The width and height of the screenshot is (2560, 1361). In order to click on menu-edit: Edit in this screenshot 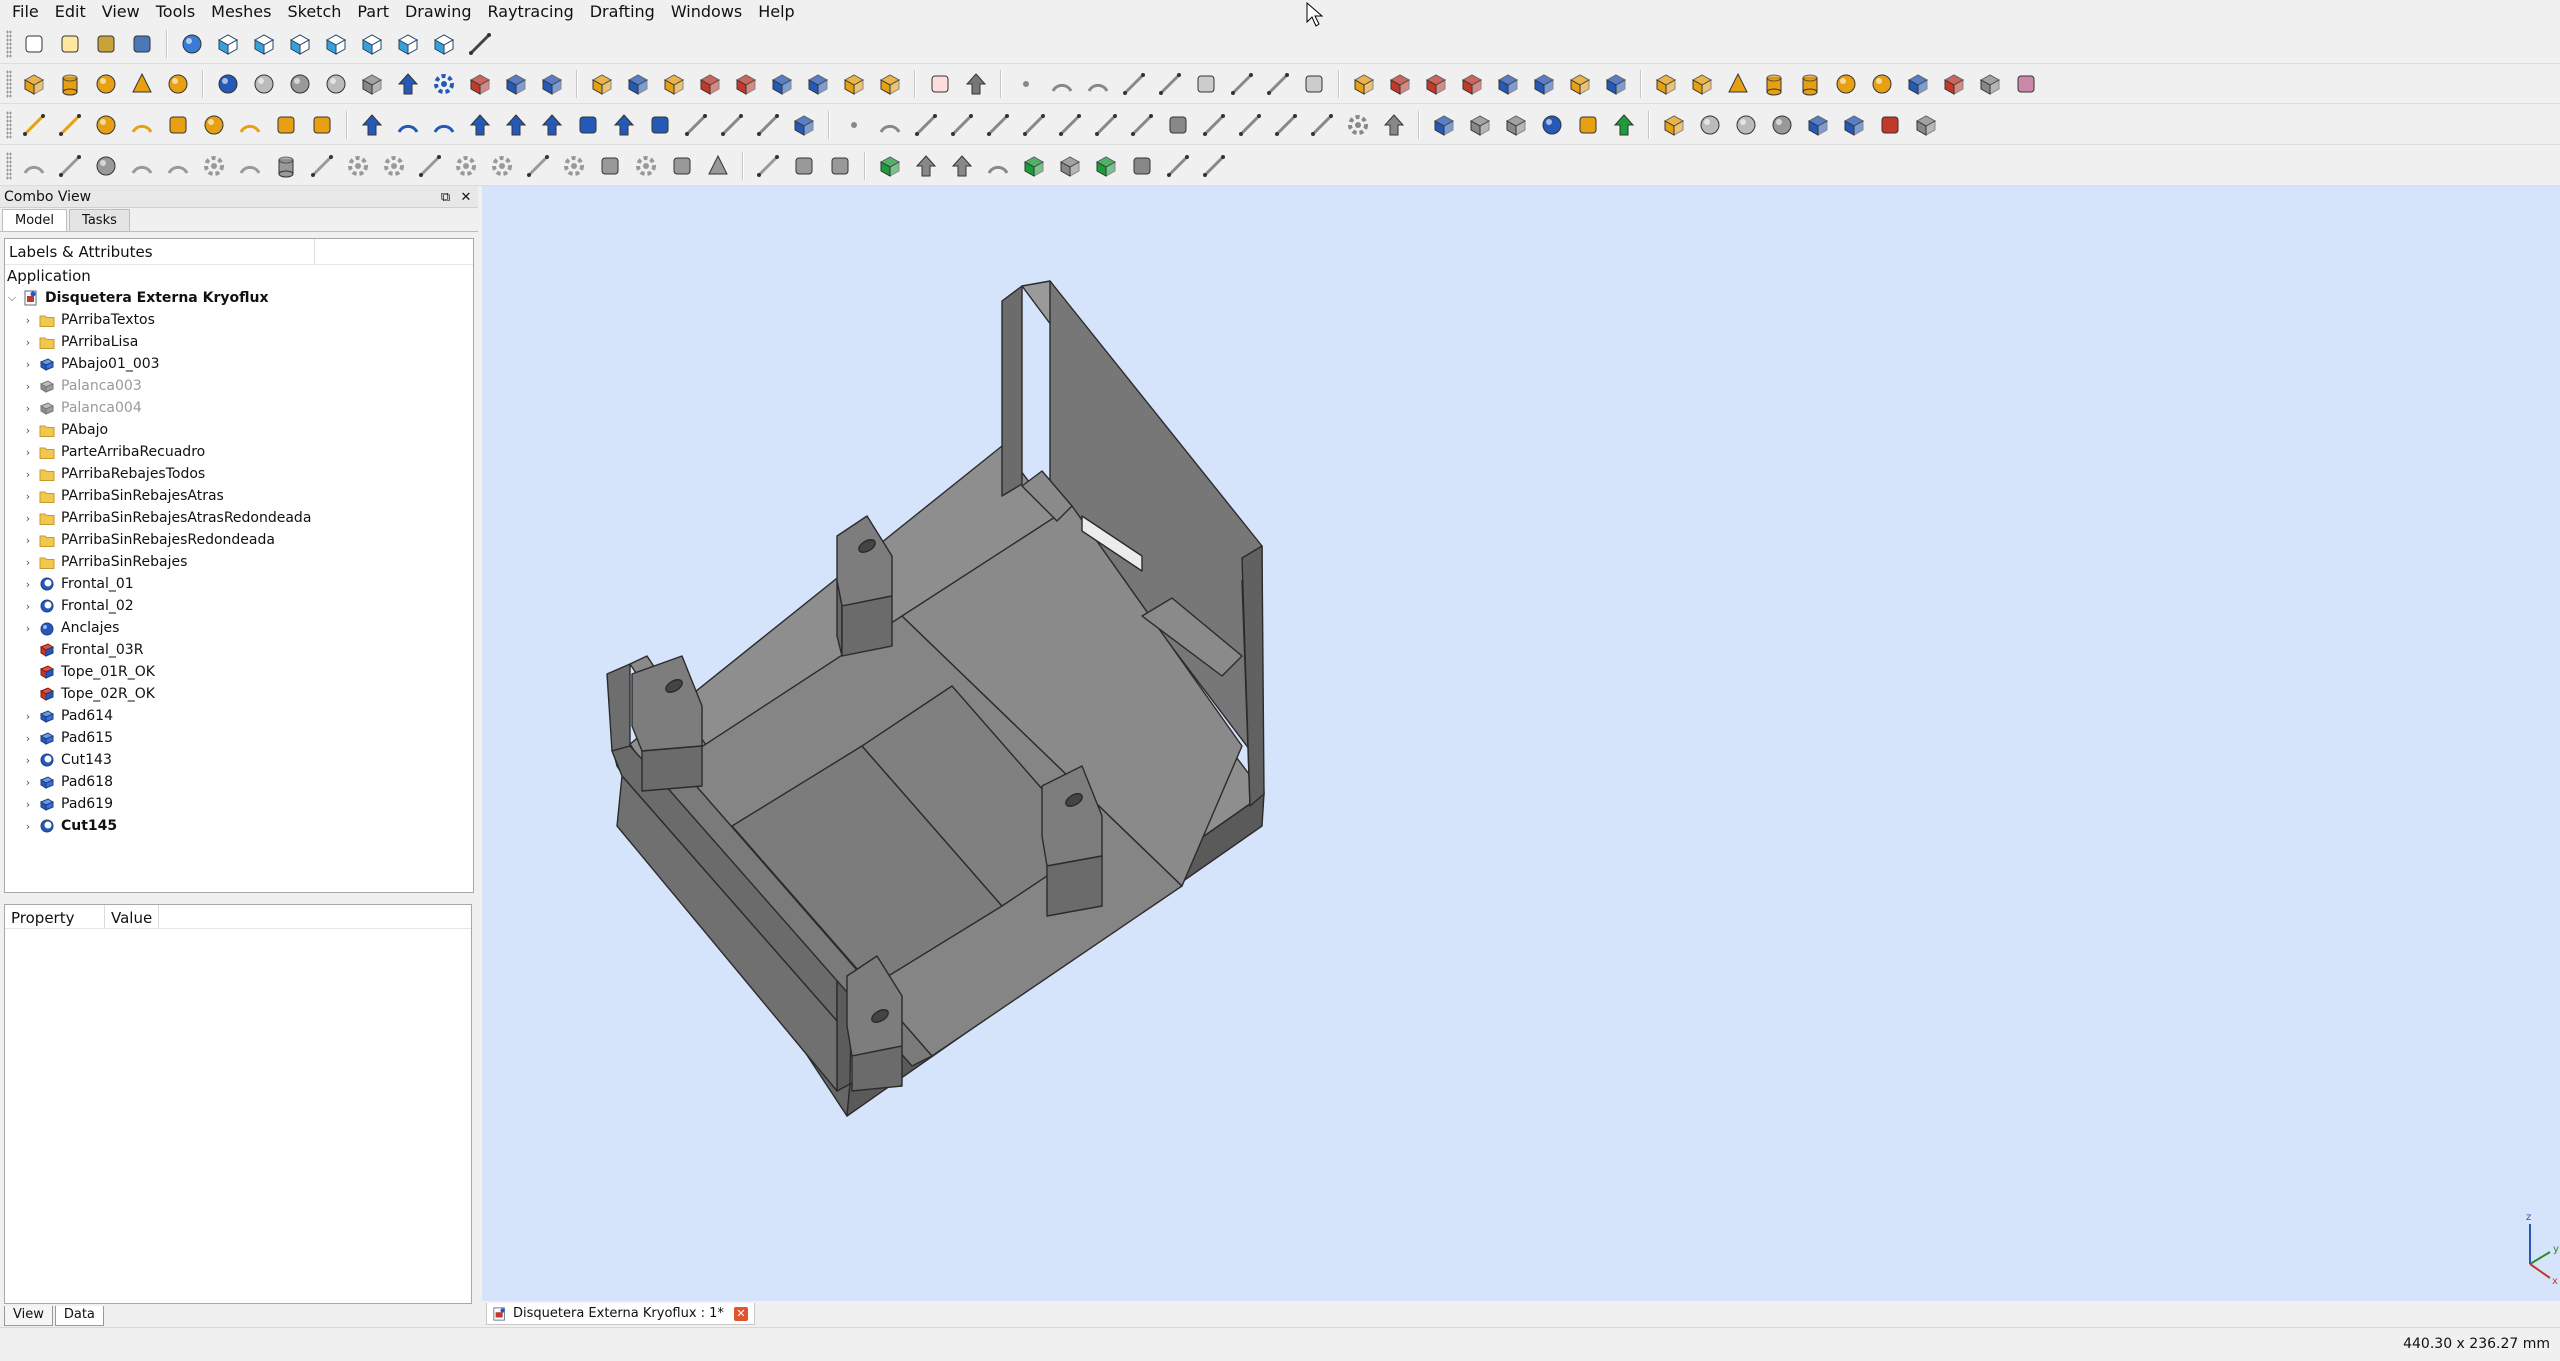, I will do `click(70, 12)`.